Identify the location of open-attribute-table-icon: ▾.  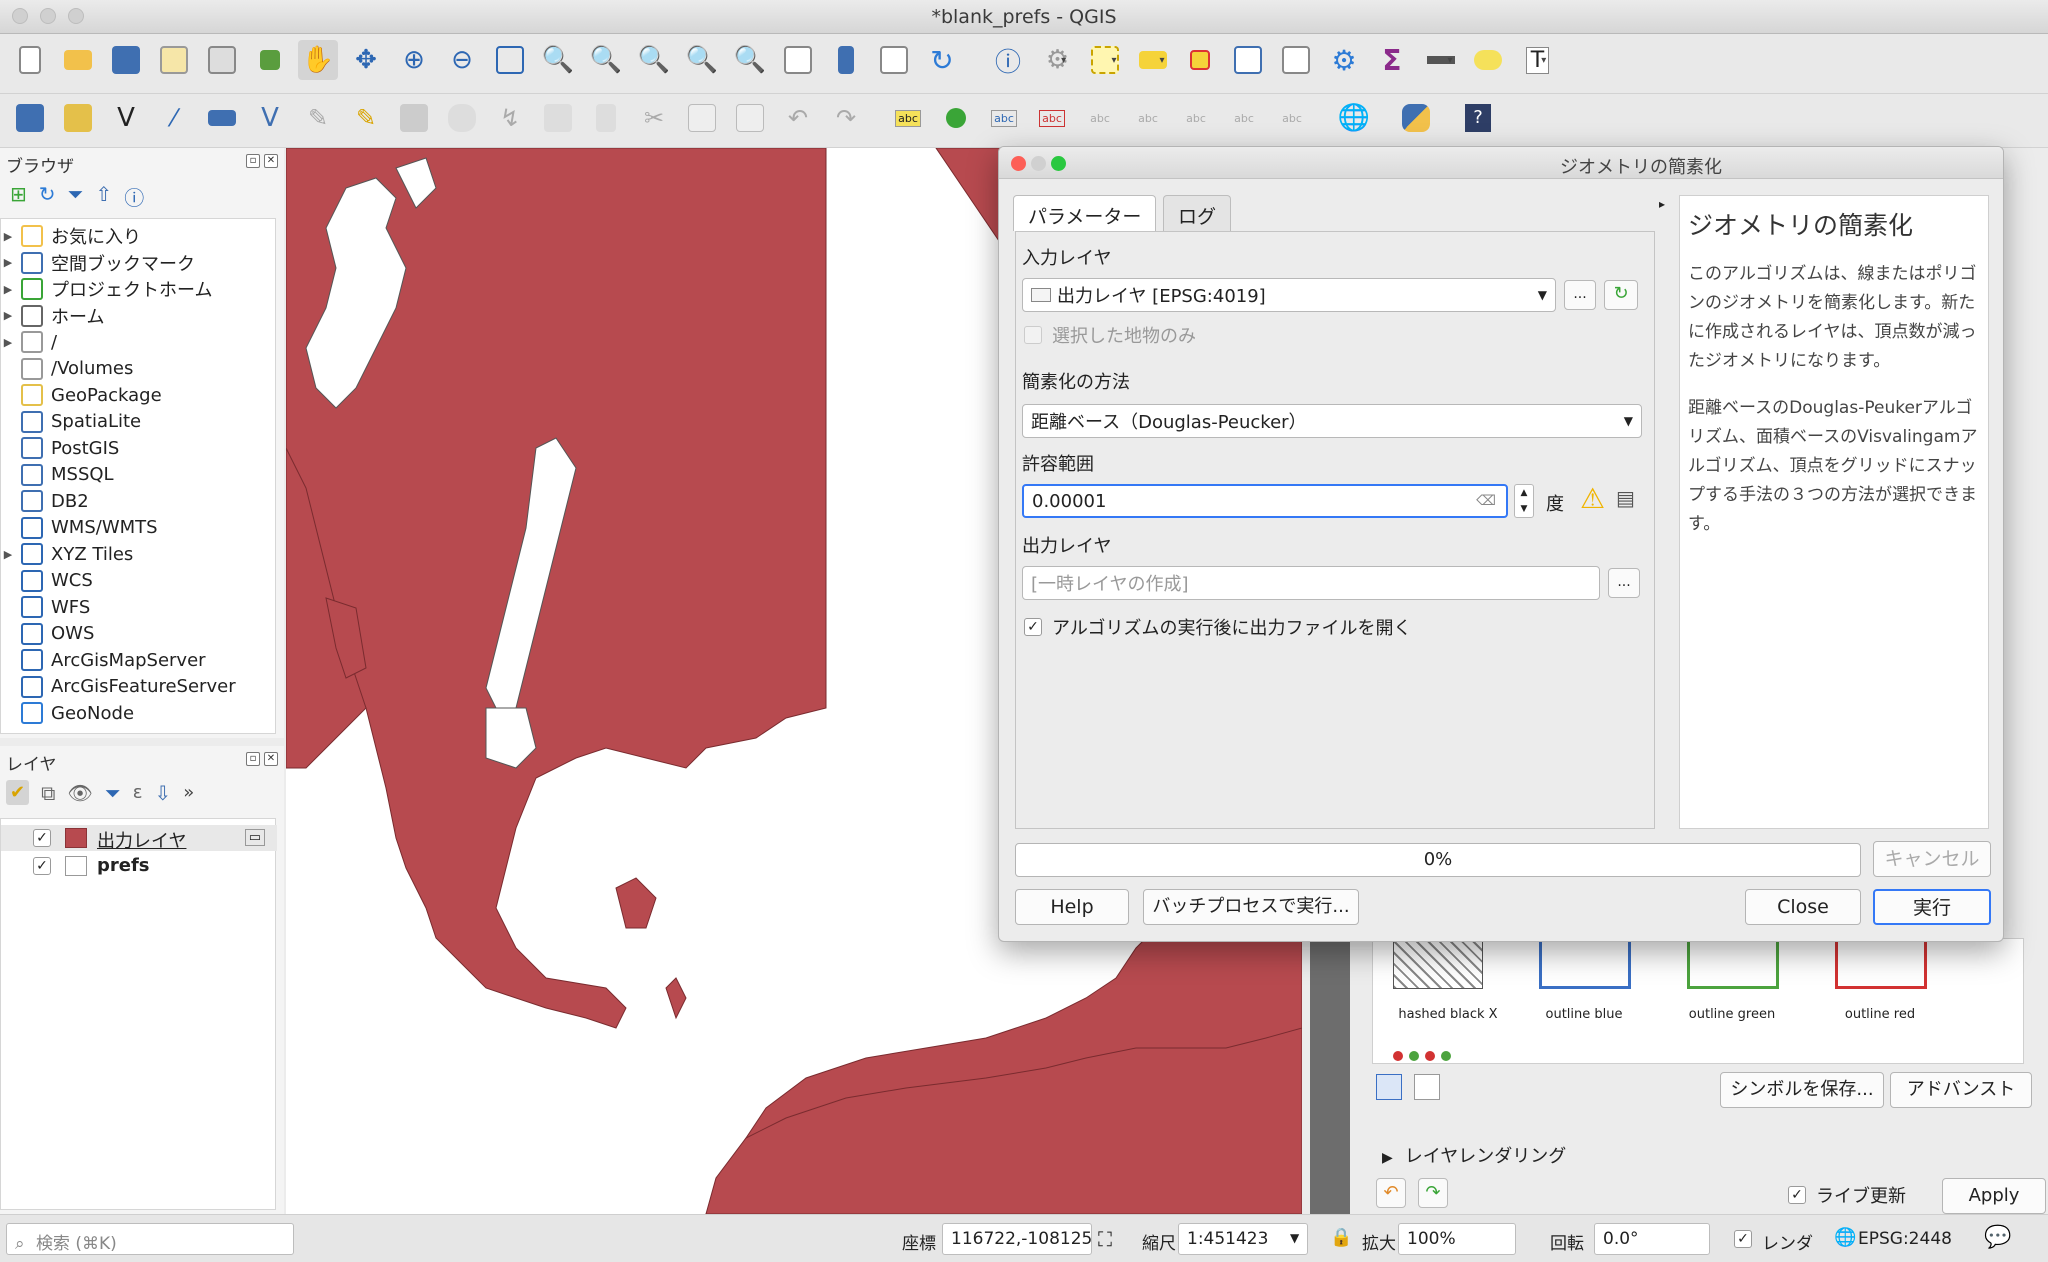
(1152, 60).